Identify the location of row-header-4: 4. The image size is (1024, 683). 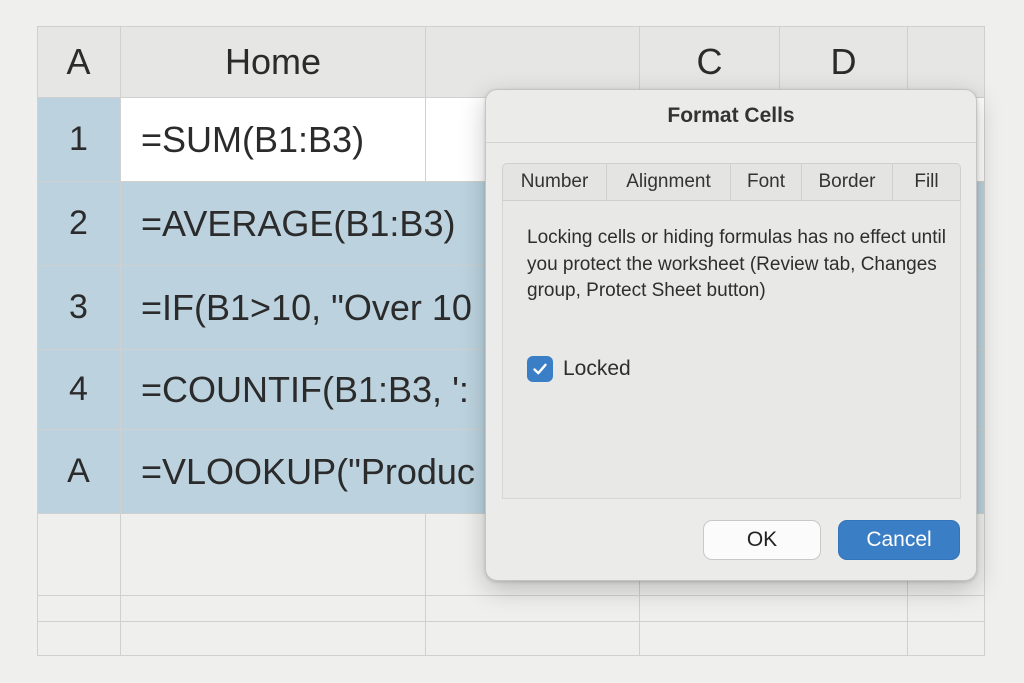
(79, 390).